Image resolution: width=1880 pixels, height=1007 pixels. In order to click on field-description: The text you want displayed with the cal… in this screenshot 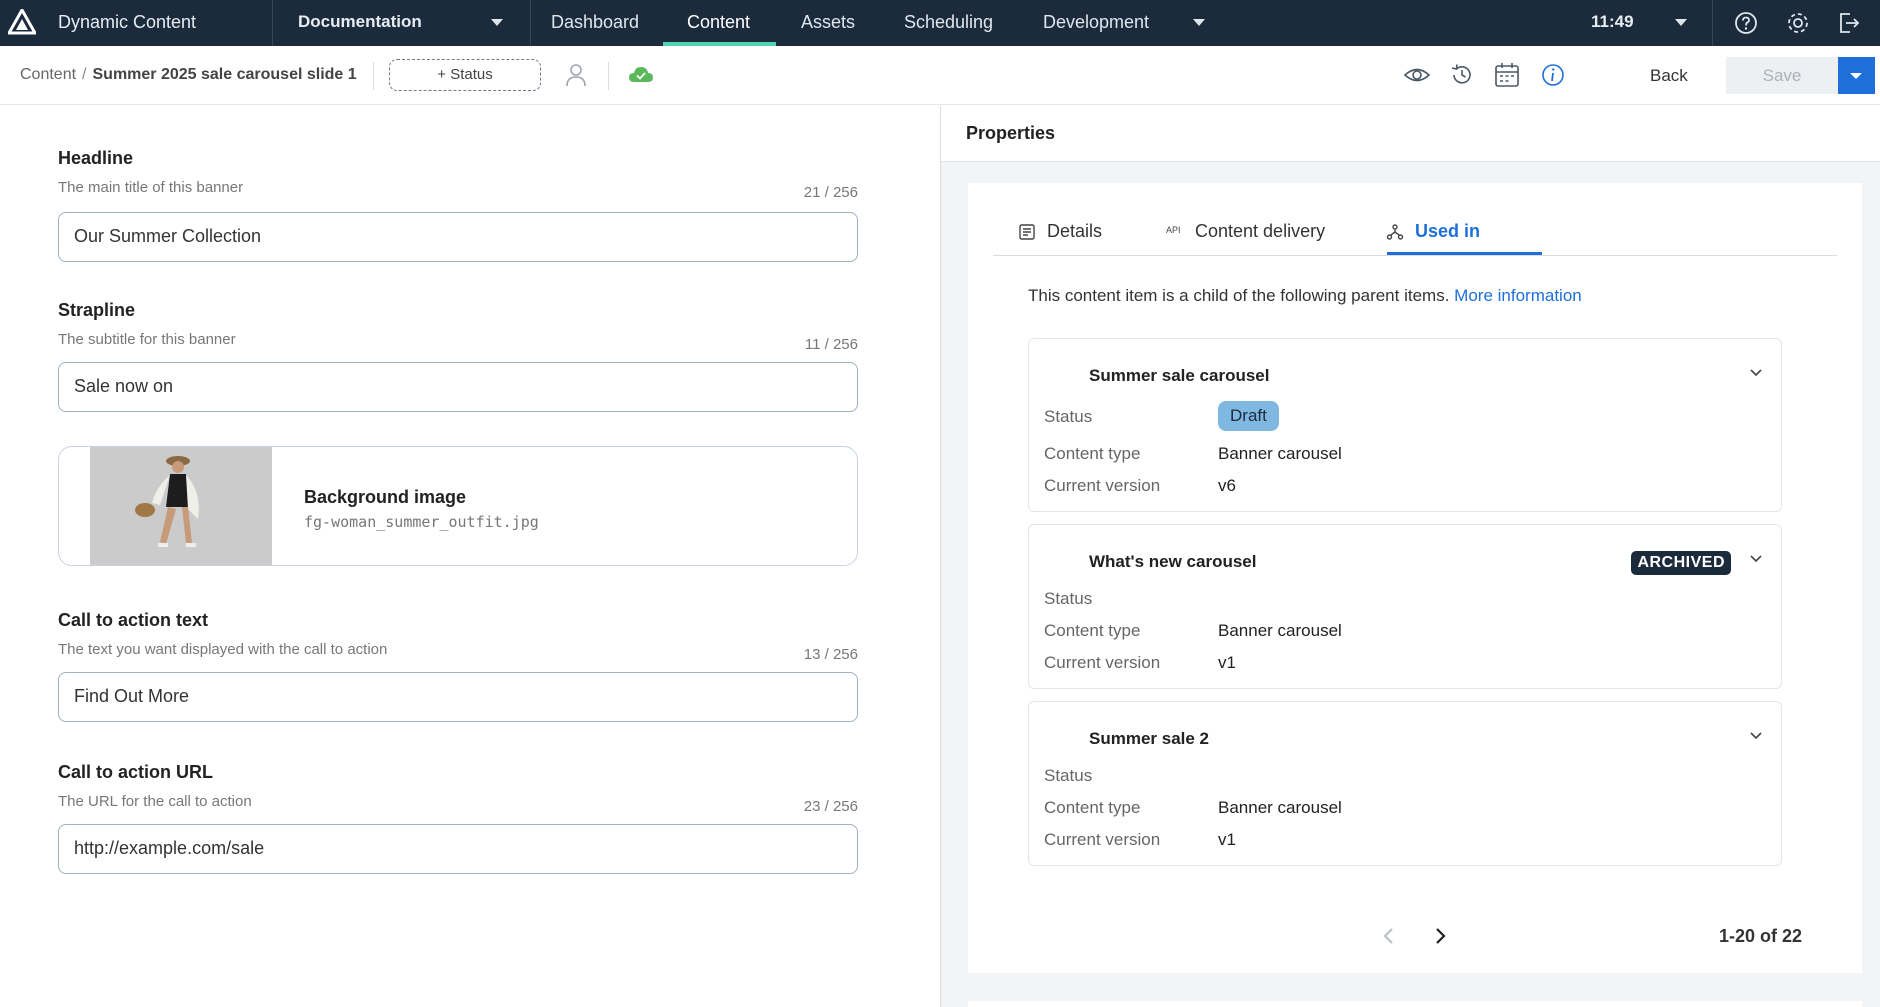, I will do `click(223, 649)`.